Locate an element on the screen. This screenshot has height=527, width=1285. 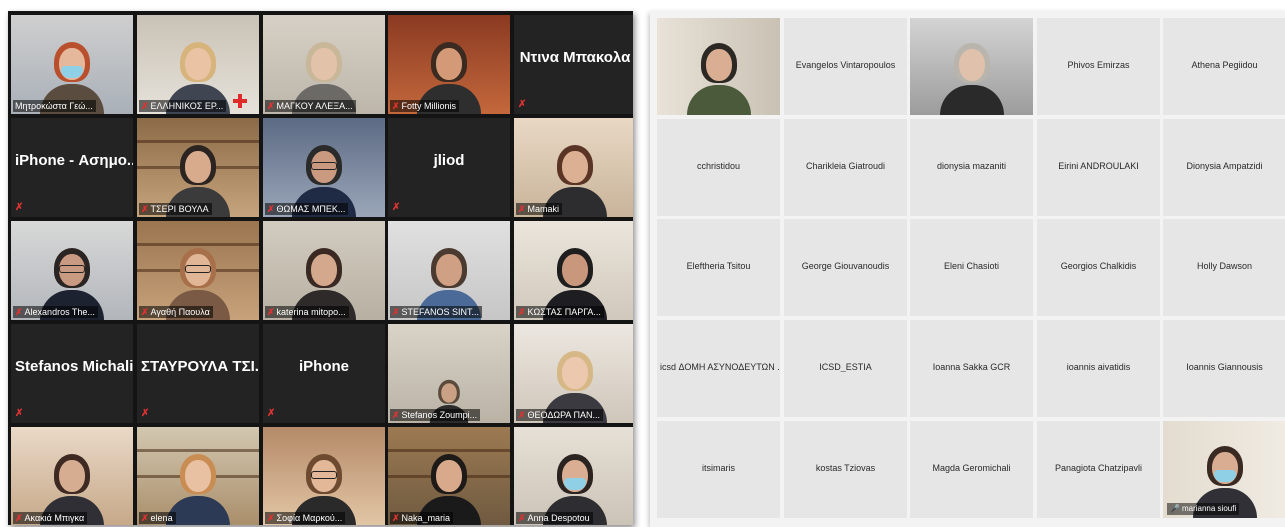
participant-tile: Eleftheria Tsitou is located at coordinates (718, 267).